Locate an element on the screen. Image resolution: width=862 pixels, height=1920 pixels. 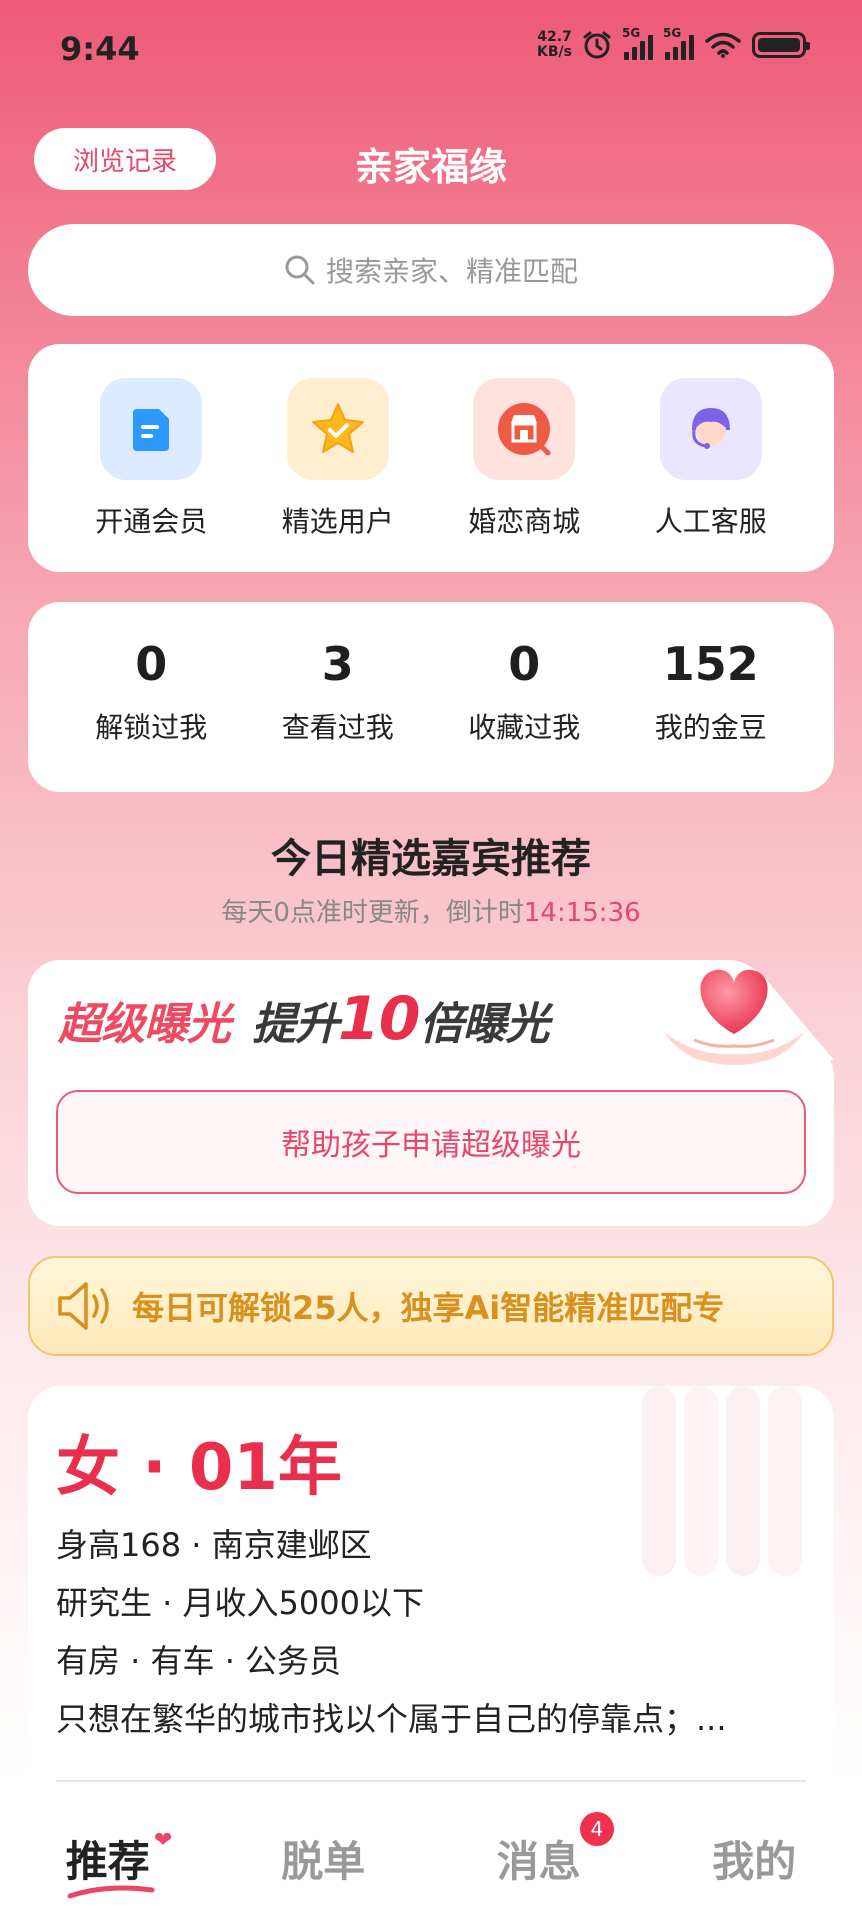
decorative-stripes is located at coordinates (722, 1481).